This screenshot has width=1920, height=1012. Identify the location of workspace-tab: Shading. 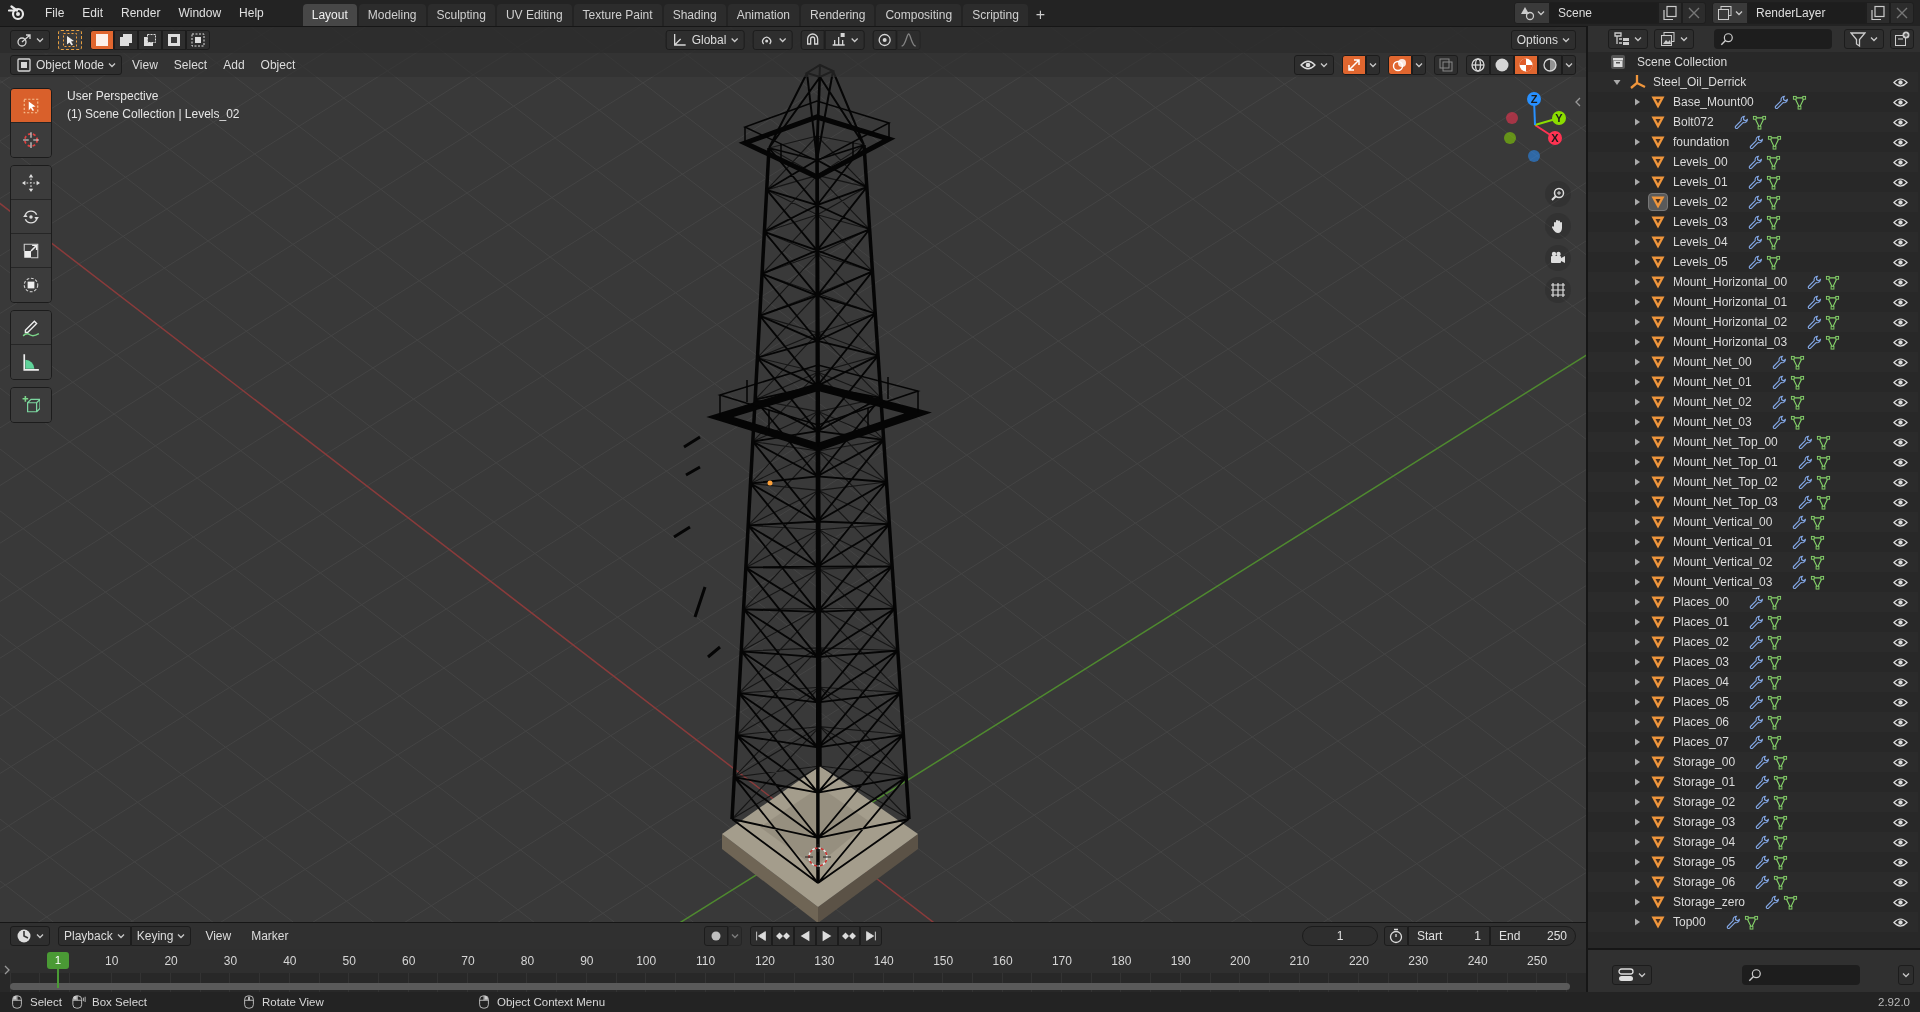
(694, 15).